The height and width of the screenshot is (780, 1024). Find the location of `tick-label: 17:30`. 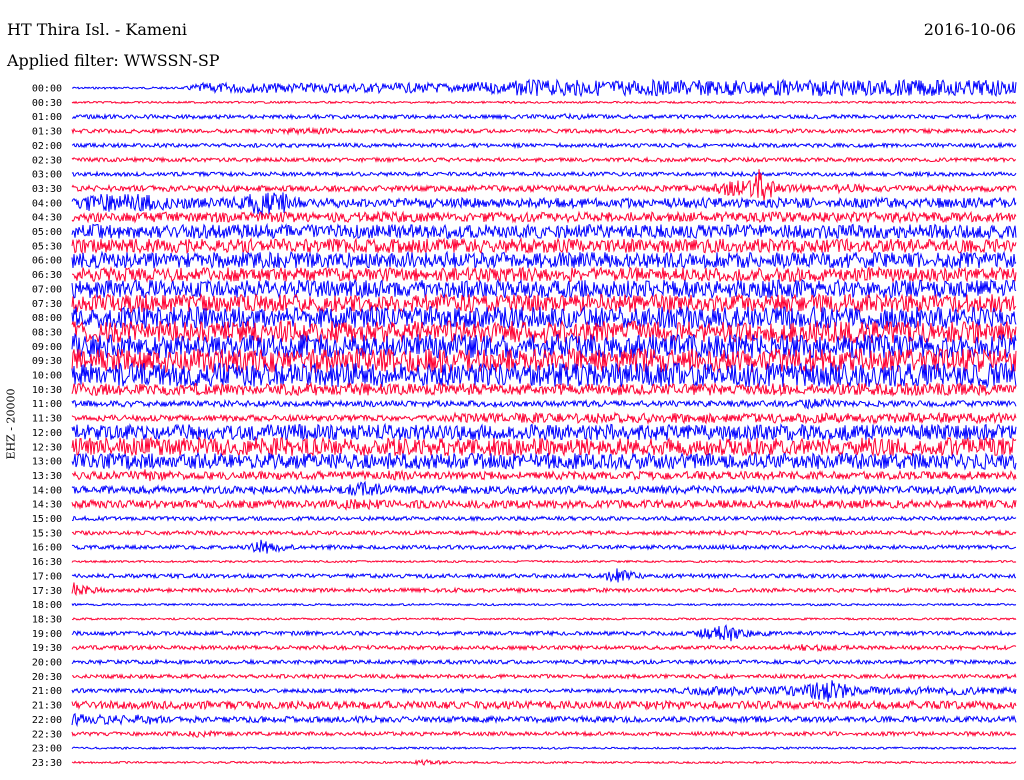

tick-label: 17:30 is located at coordinates (47, 591).